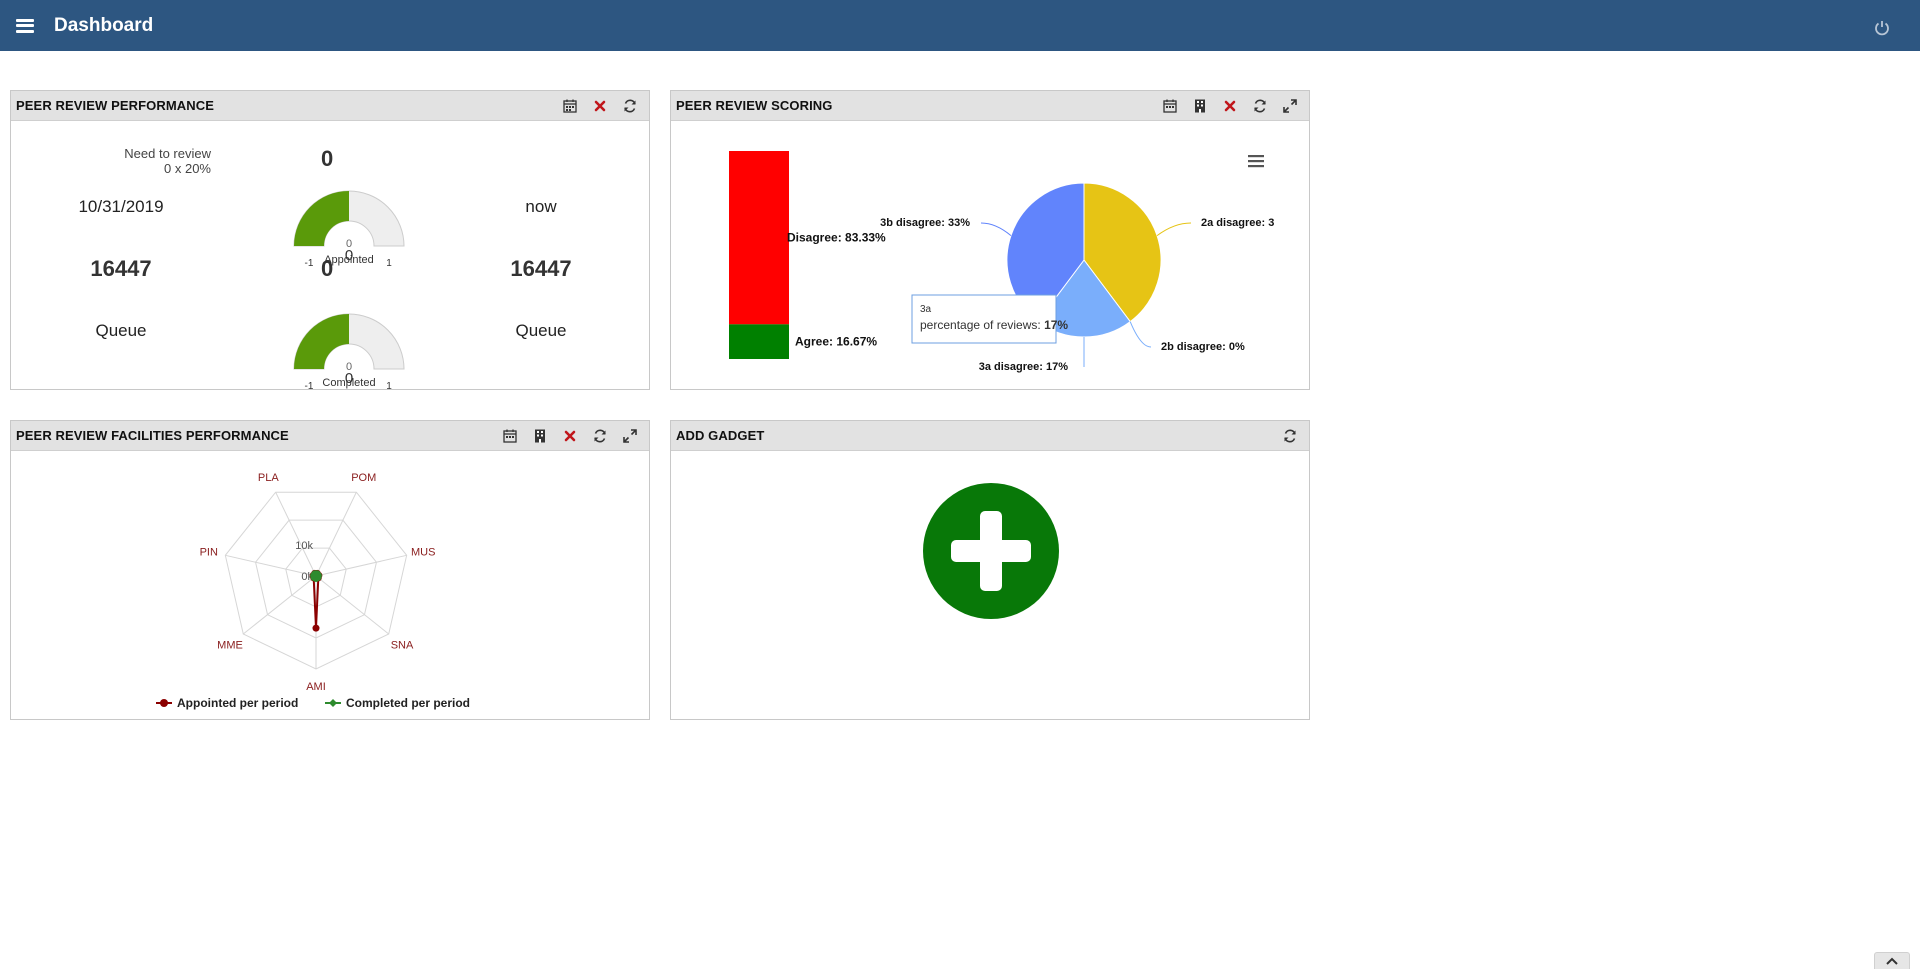 This screenshot has width=1920, height=969. Describe the element at coordinates (991, 551) in the screenshot. I see `add-gadget-button` at that location.